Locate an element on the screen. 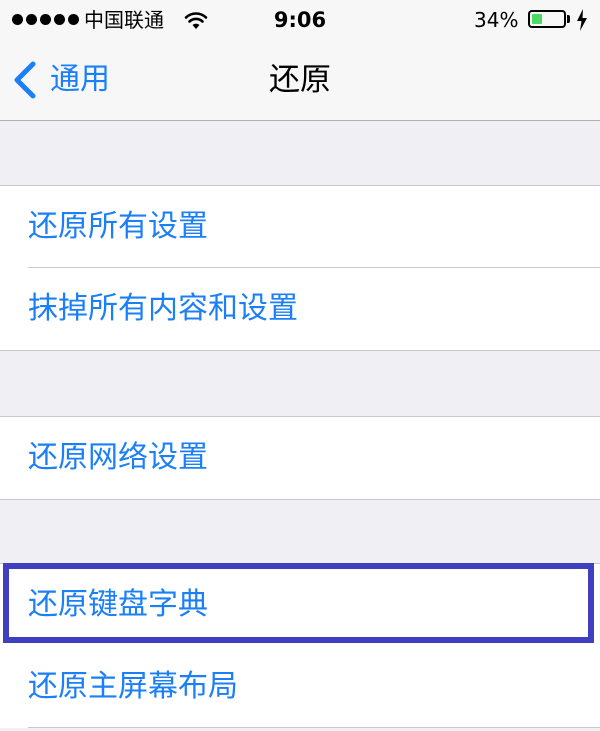 This screenshot has height=731, width=600. reset-network-settings-row: 还原网络设置 is located at coordinates (300, 458).